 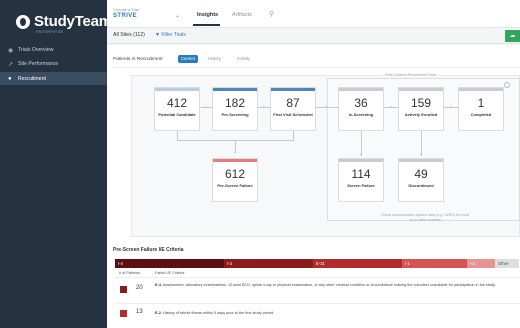 What do you see at coordinates (361, 185) in the screenshot?
I see `count-label: Screen Failure` at bounding box center [361, 185].